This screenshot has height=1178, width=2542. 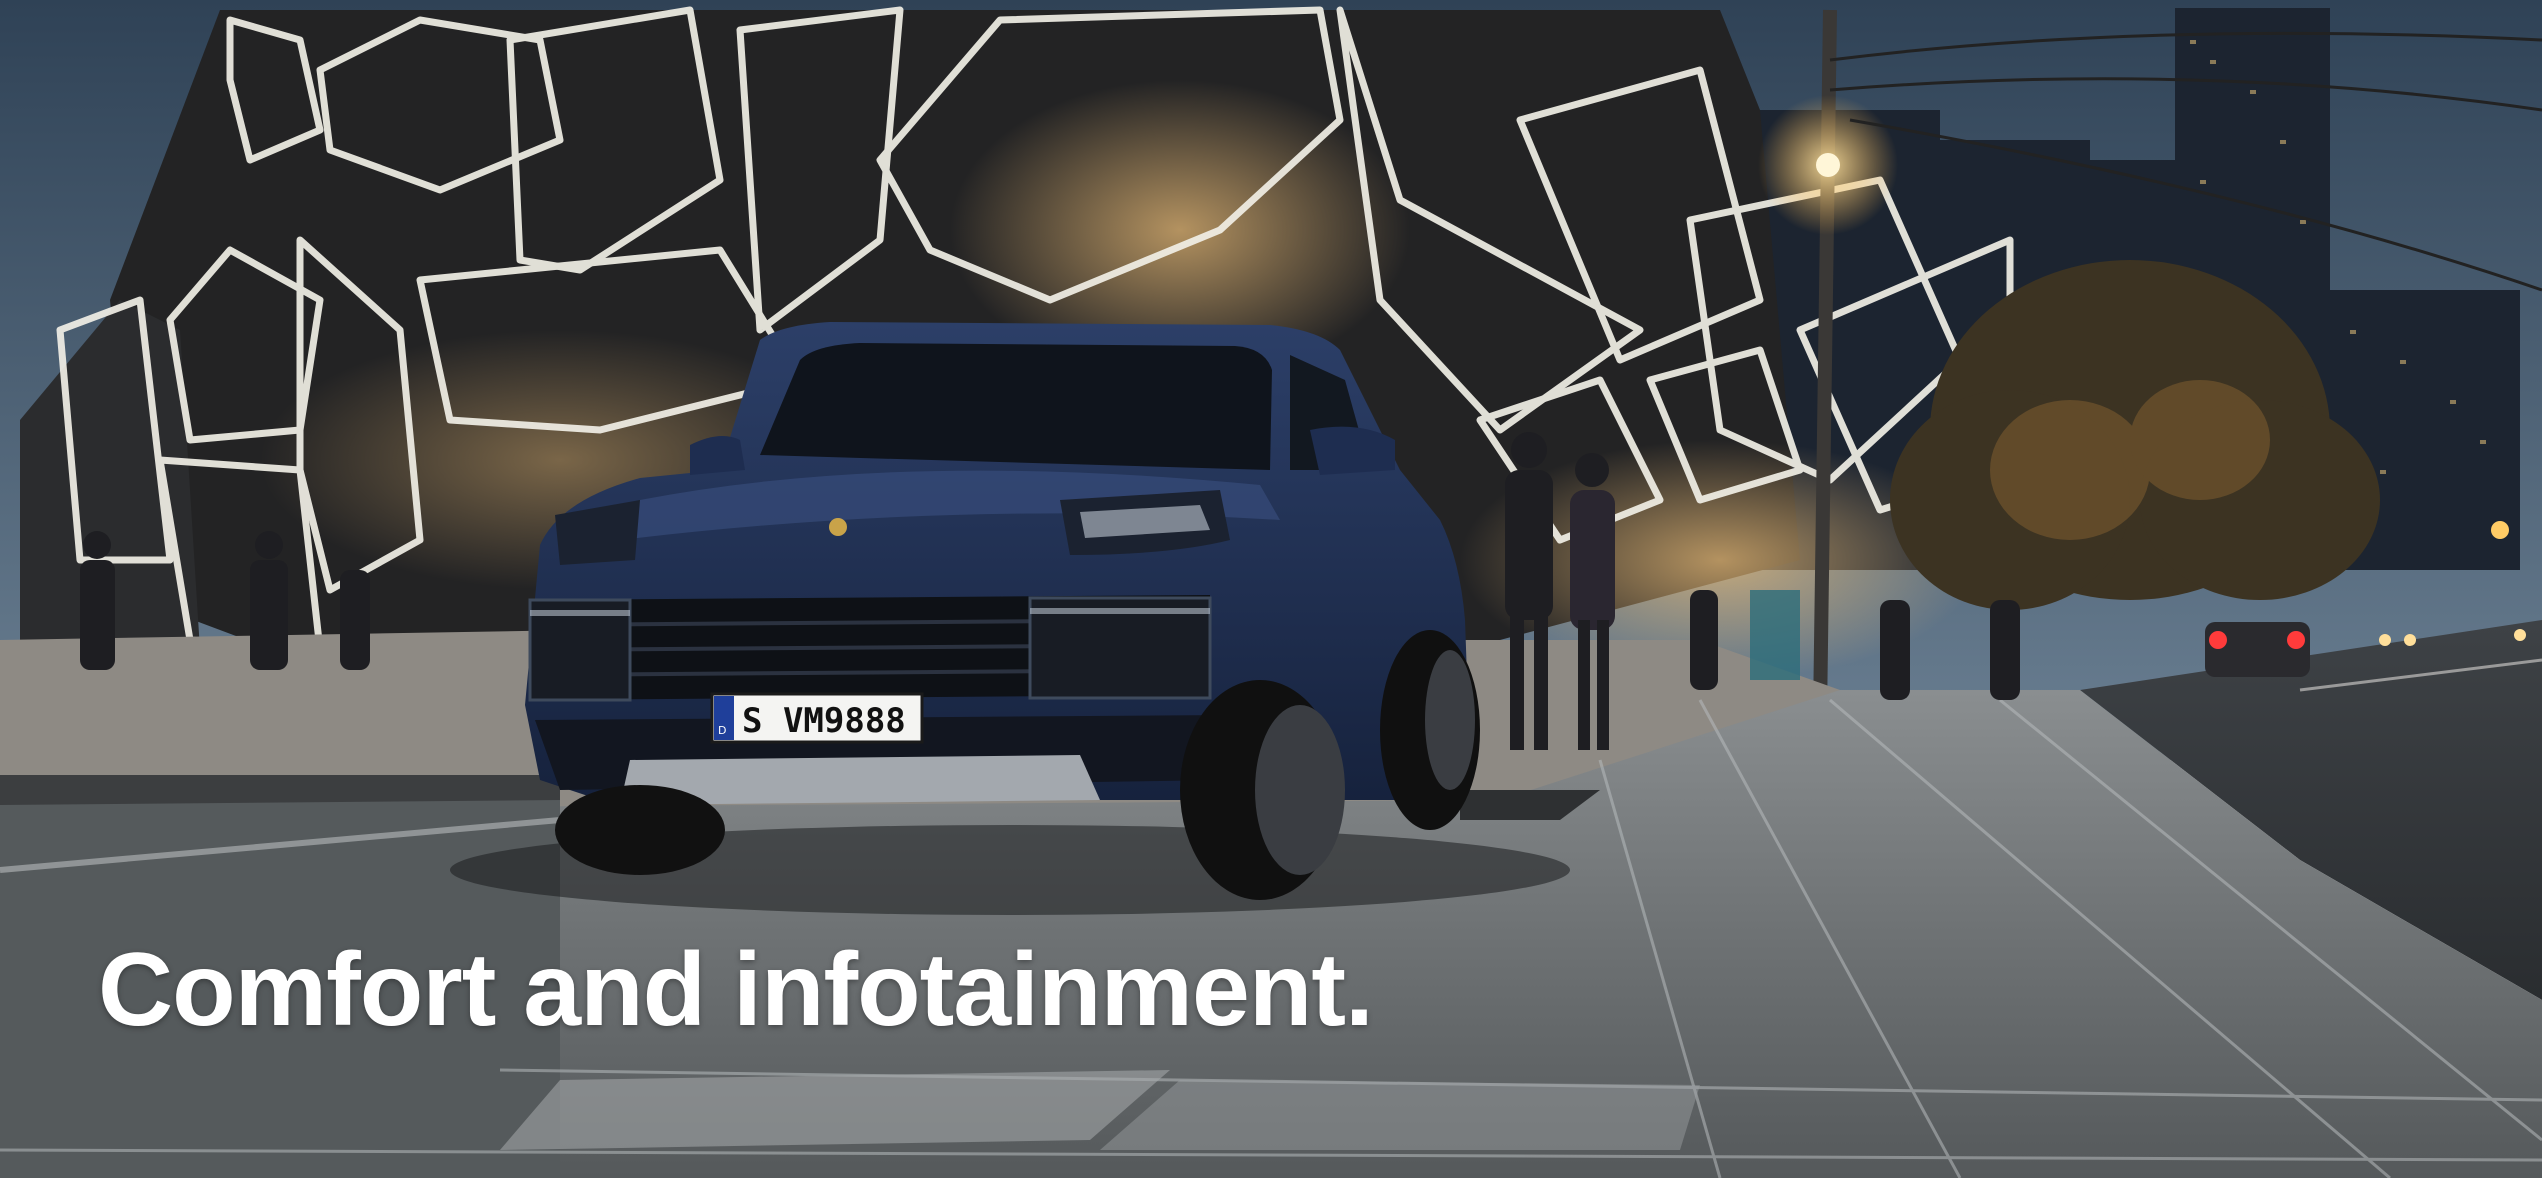 I want to click on license-plate-number: S VM9888, so click(x=824, y=721).